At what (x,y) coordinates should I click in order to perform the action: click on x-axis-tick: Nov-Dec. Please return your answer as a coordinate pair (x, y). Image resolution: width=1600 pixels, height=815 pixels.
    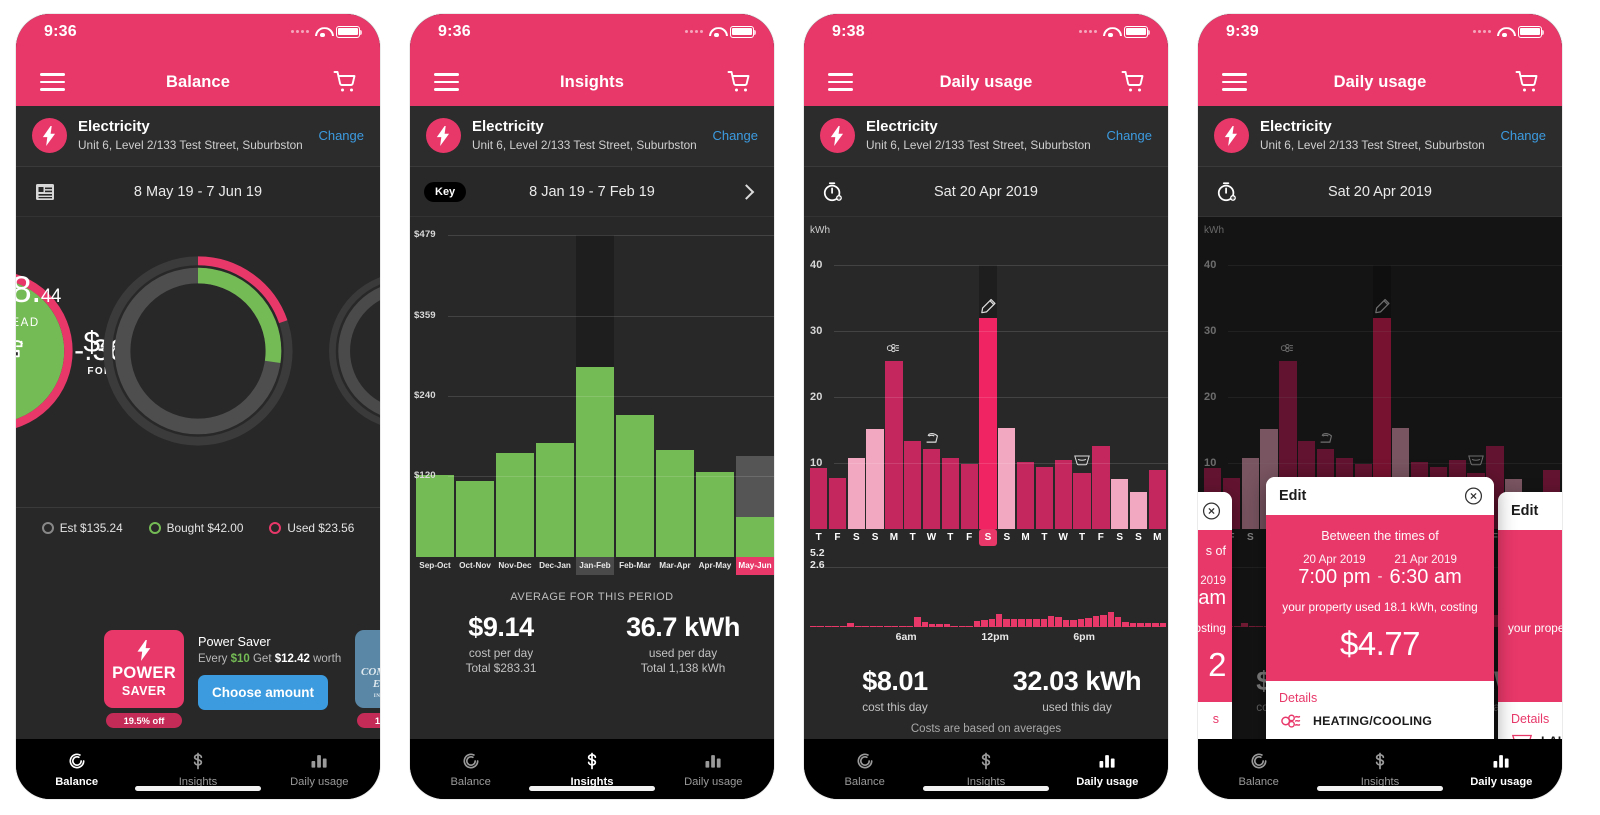
    Looking at the image, I should click on (515, 566).